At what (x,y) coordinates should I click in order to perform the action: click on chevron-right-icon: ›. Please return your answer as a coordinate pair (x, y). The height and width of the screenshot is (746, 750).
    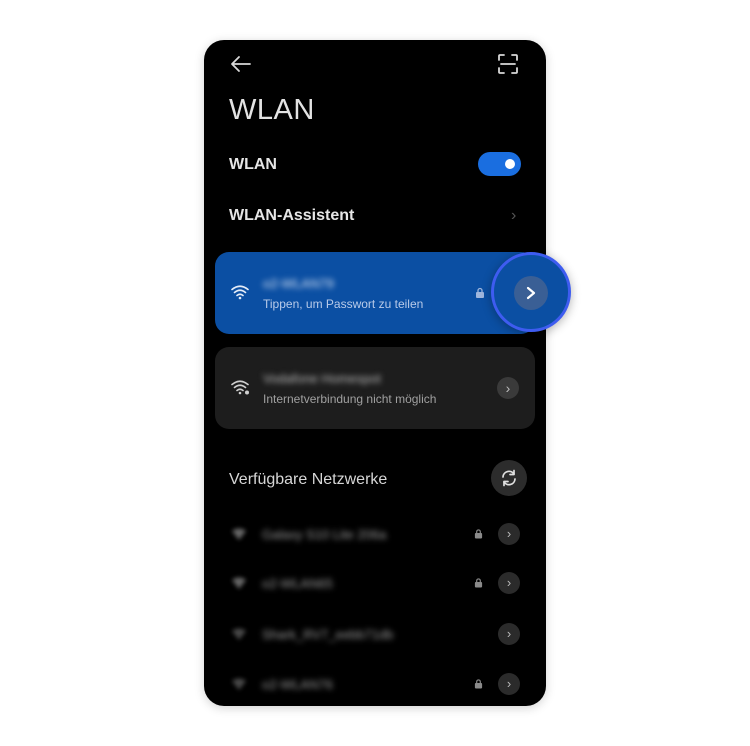
    Looking at the image, I should click on (514, 215).